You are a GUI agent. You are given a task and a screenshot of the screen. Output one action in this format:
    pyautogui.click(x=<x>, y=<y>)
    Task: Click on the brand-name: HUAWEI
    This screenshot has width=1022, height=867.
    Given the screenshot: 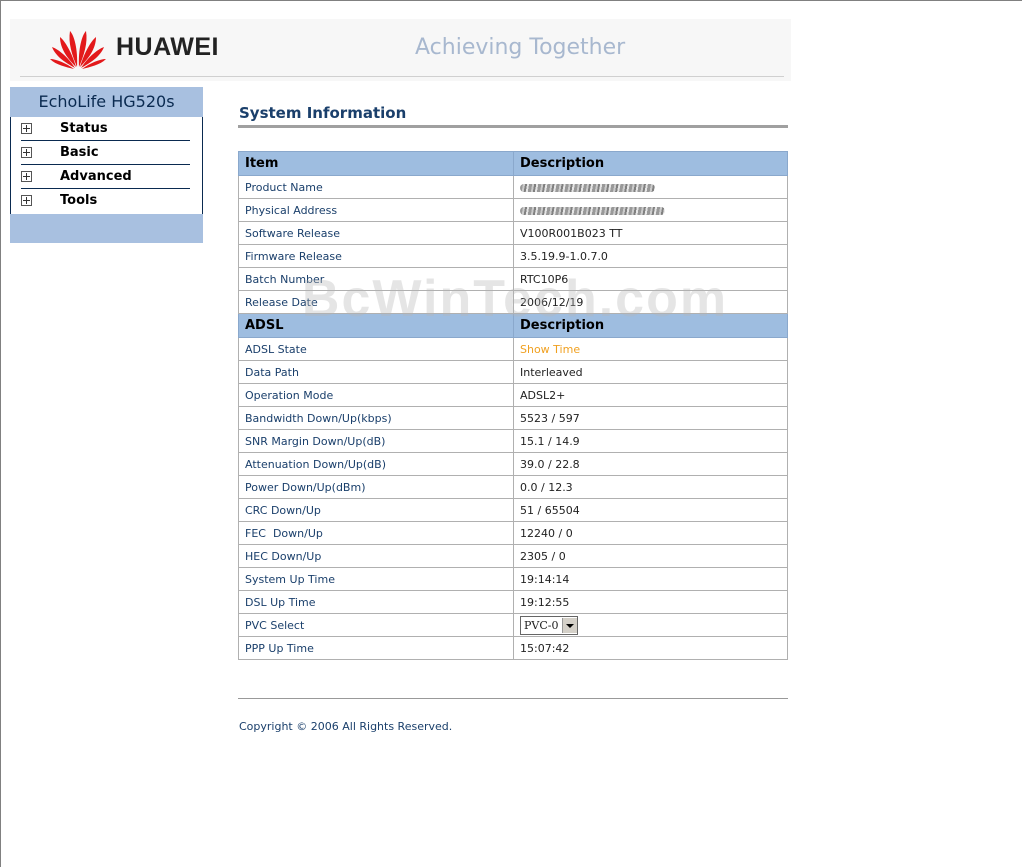 What is the action you would take?
    pyautogui.click(x=167, y=47)
    